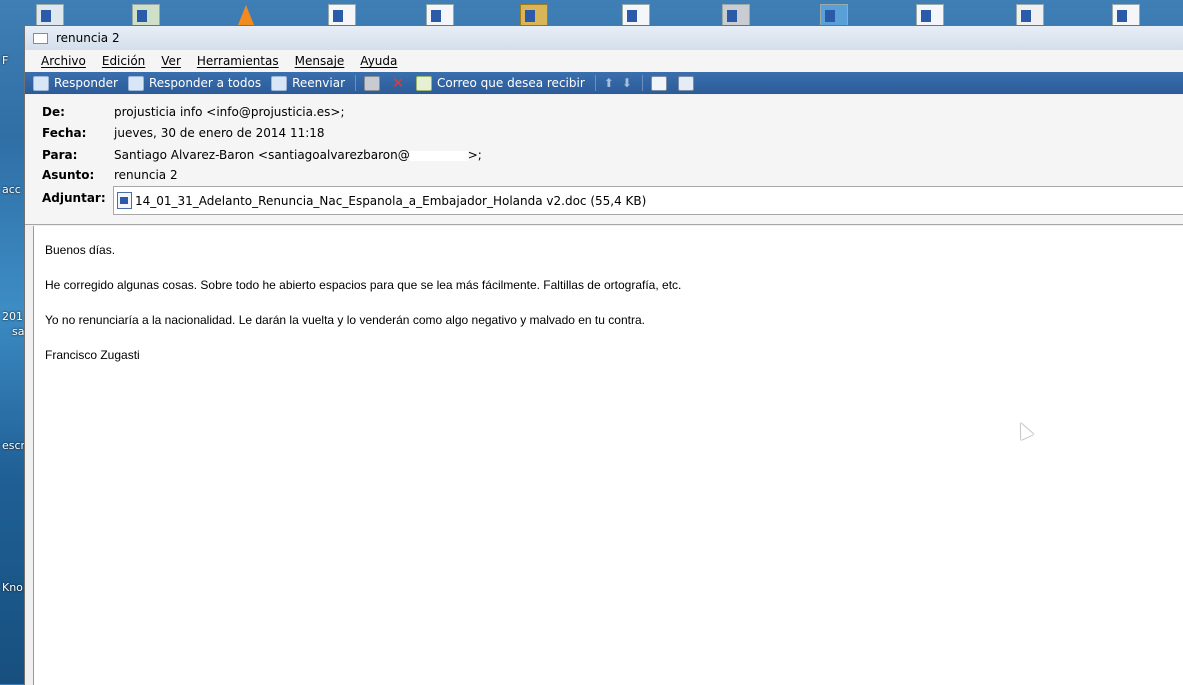 The image size is (1183, 685). What do you see at coordinates (146, 15) in the screenshot?
I see `image-file-icon` at bounding box center [146, 15].